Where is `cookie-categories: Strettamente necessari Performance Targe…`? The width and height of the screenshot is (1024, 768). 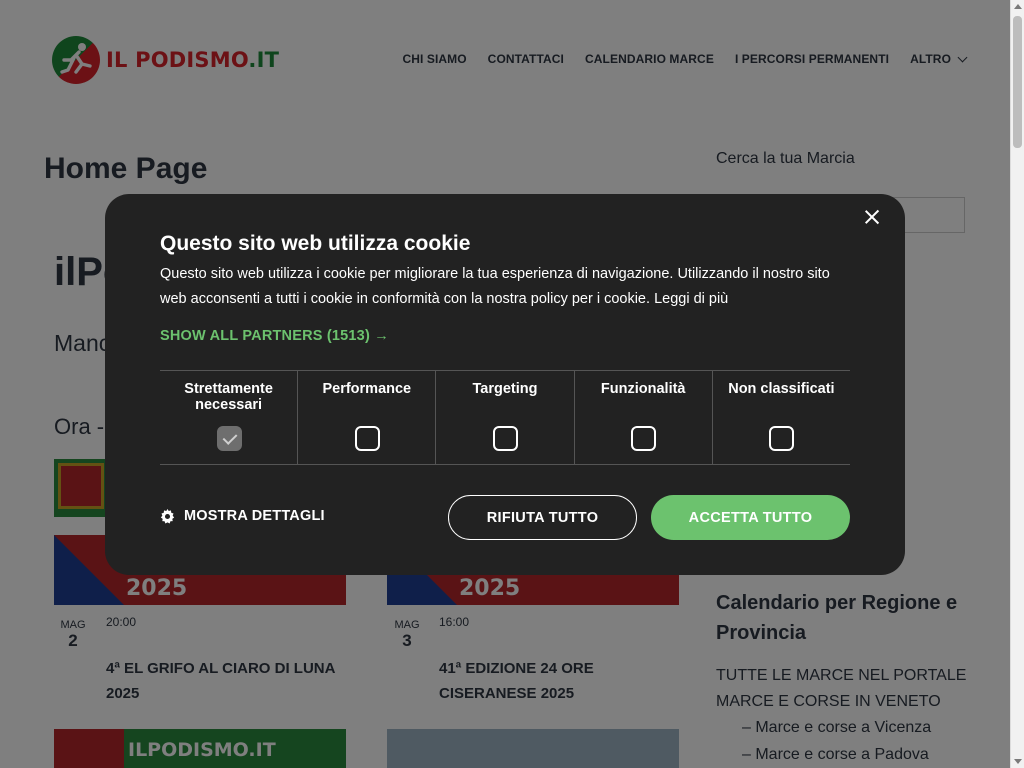 cookie-categories: Strettamente necessari Performance Targe… is located at coordinates (505, 417).